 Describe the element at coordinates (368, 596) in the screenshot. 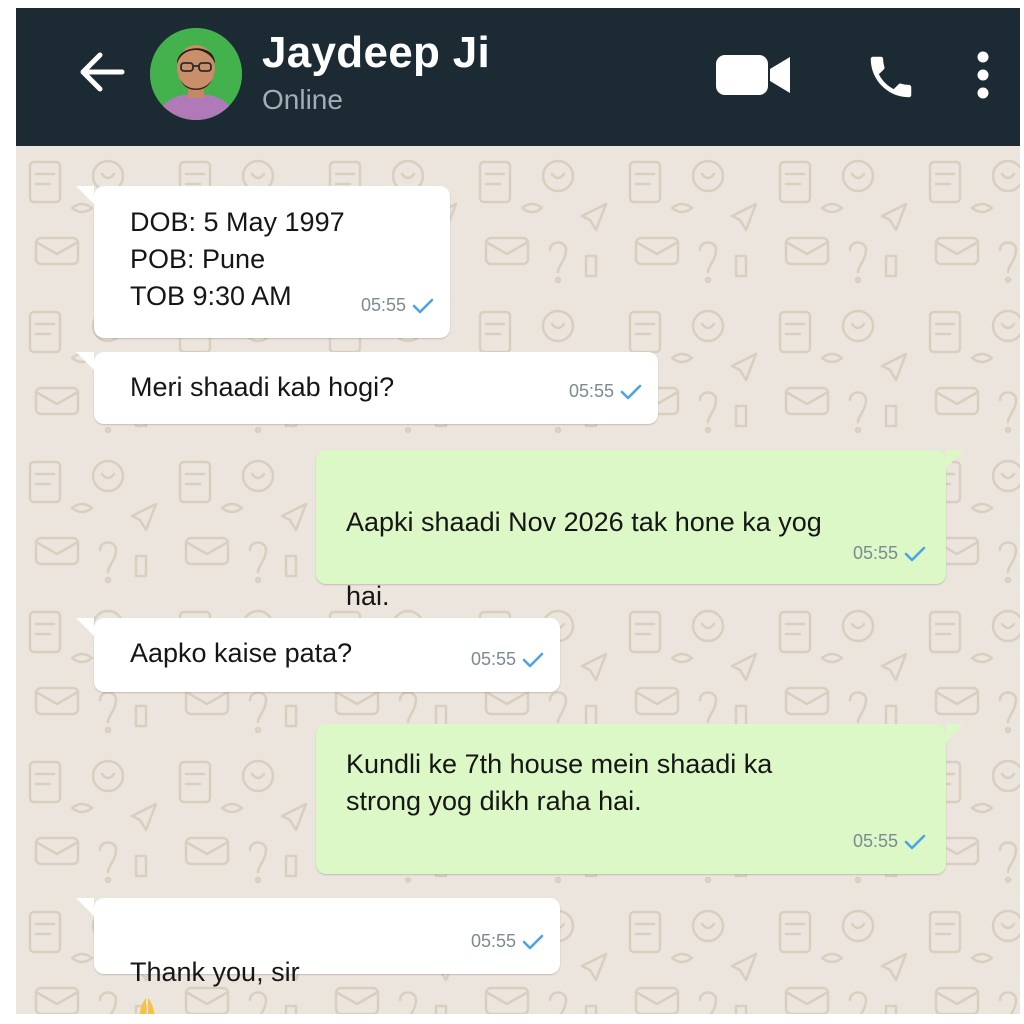

I see `message-line: hai.` at that location.